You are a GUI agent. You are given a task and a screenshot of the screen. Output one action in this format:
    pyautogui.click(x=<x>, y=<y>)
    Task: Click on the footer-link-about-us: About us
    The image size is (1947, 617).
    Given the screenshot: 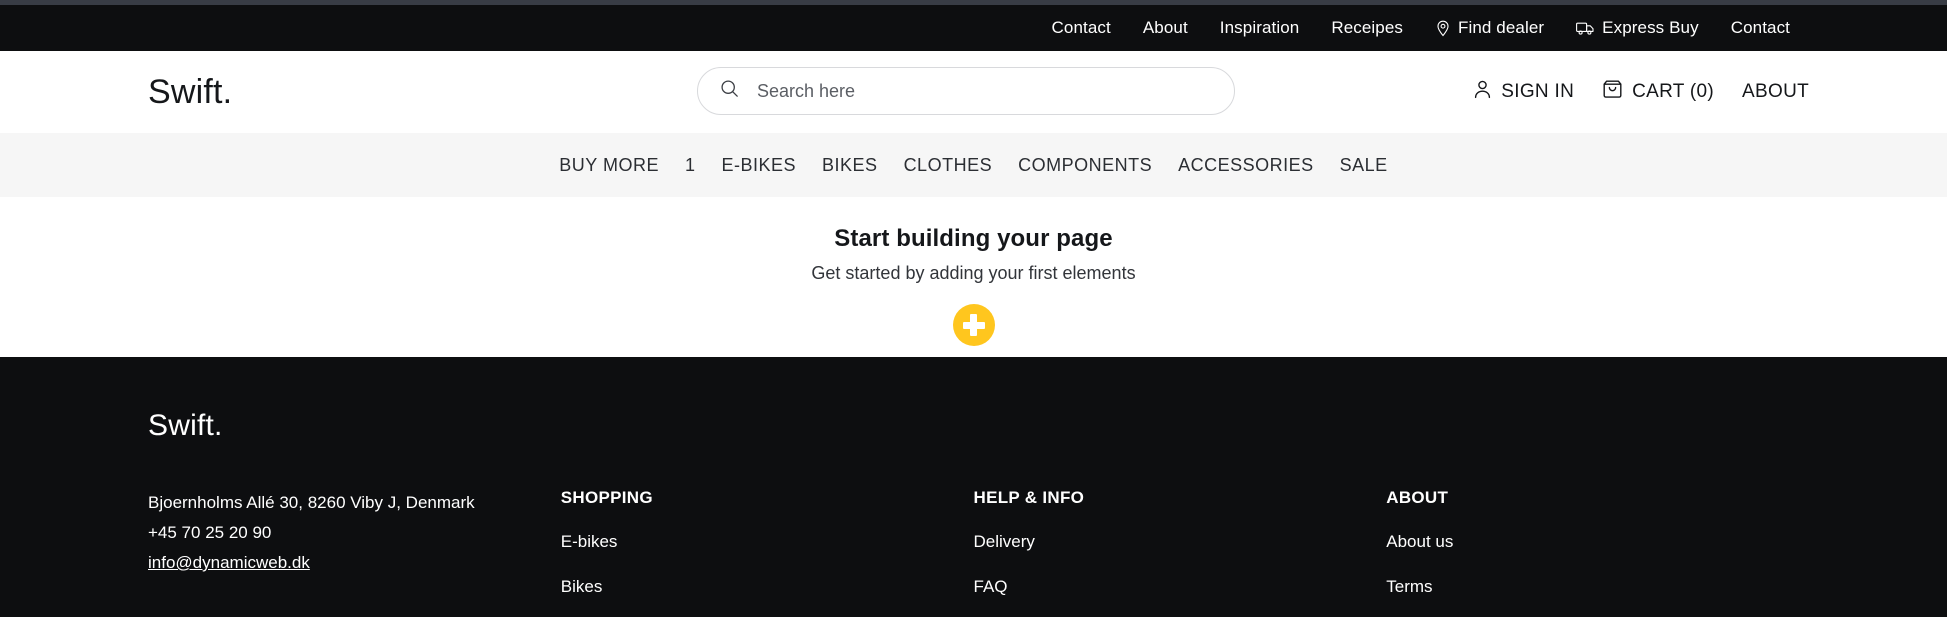 What is the action you would take?
    pyautogui.click(x=1592, y=542)
    